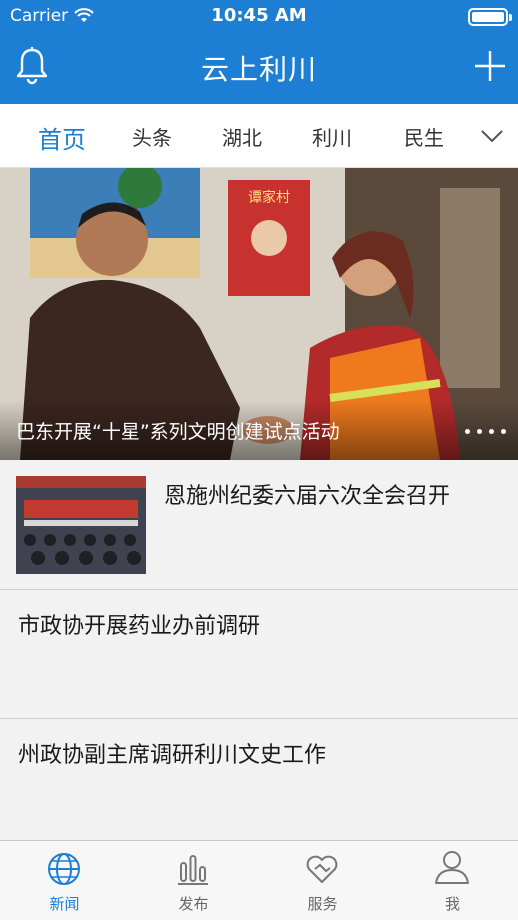  Describe the element at coordinates (322, 869) in the screenshot. I see `heart-icon` at that location.